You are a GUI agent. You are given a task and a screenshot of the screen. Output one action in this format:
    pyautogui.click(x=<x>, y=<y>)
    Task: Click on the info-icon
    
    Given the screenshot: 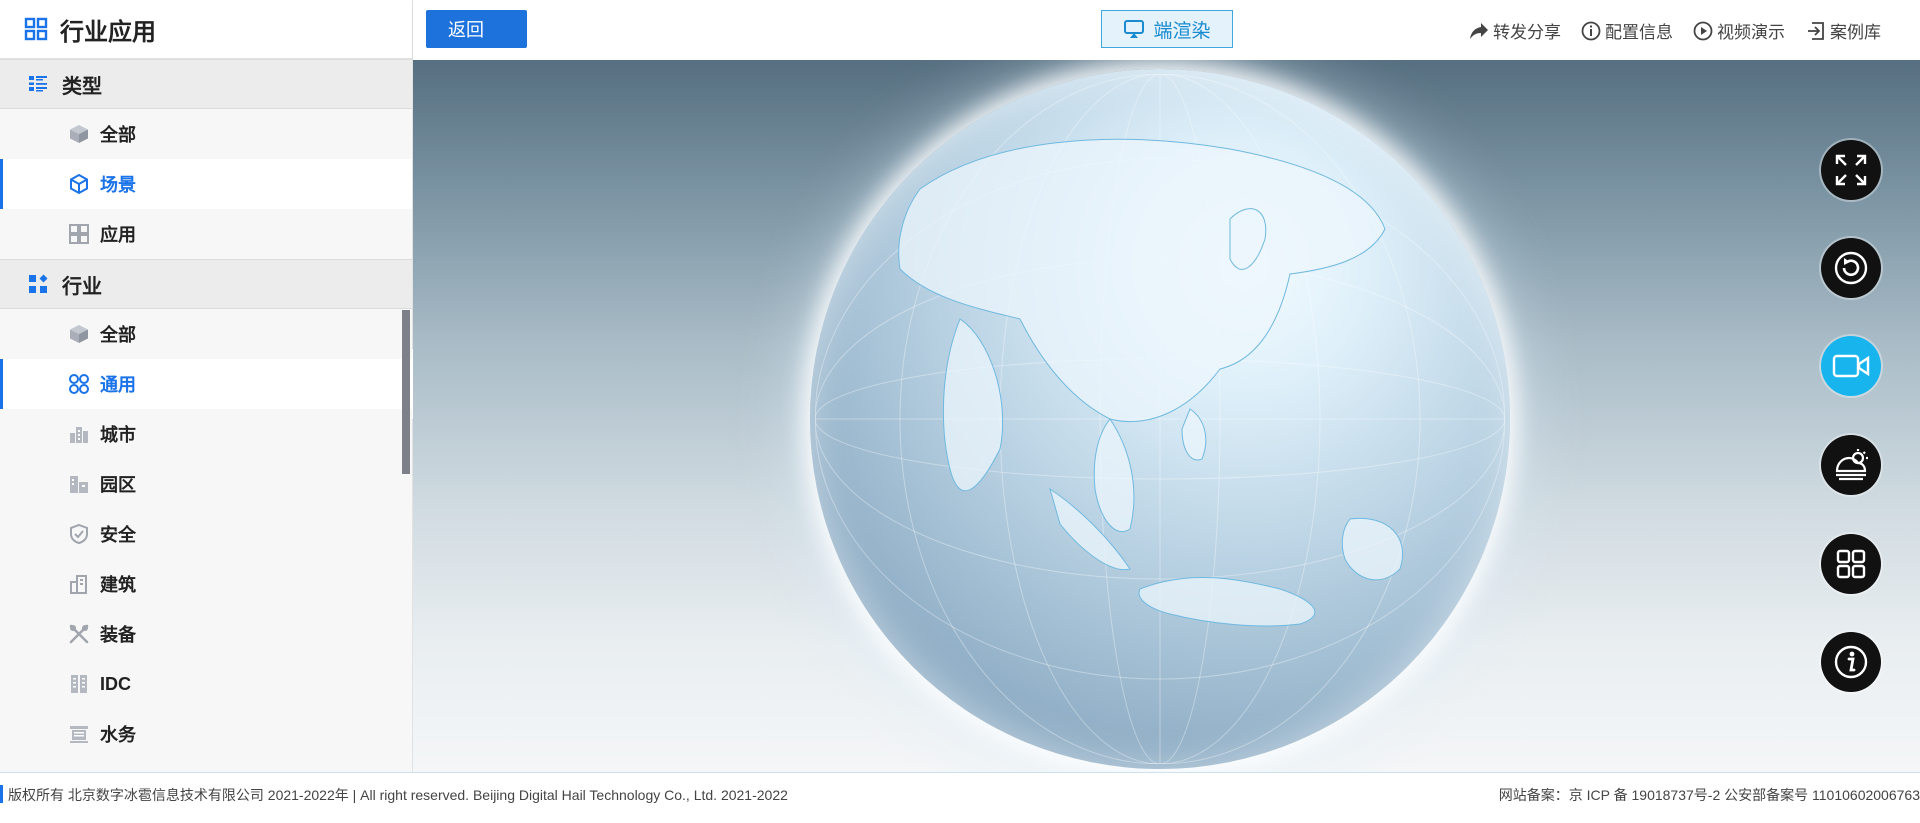 What is the action you would take?
    pyautogui.click(x=1851, y=662)
    